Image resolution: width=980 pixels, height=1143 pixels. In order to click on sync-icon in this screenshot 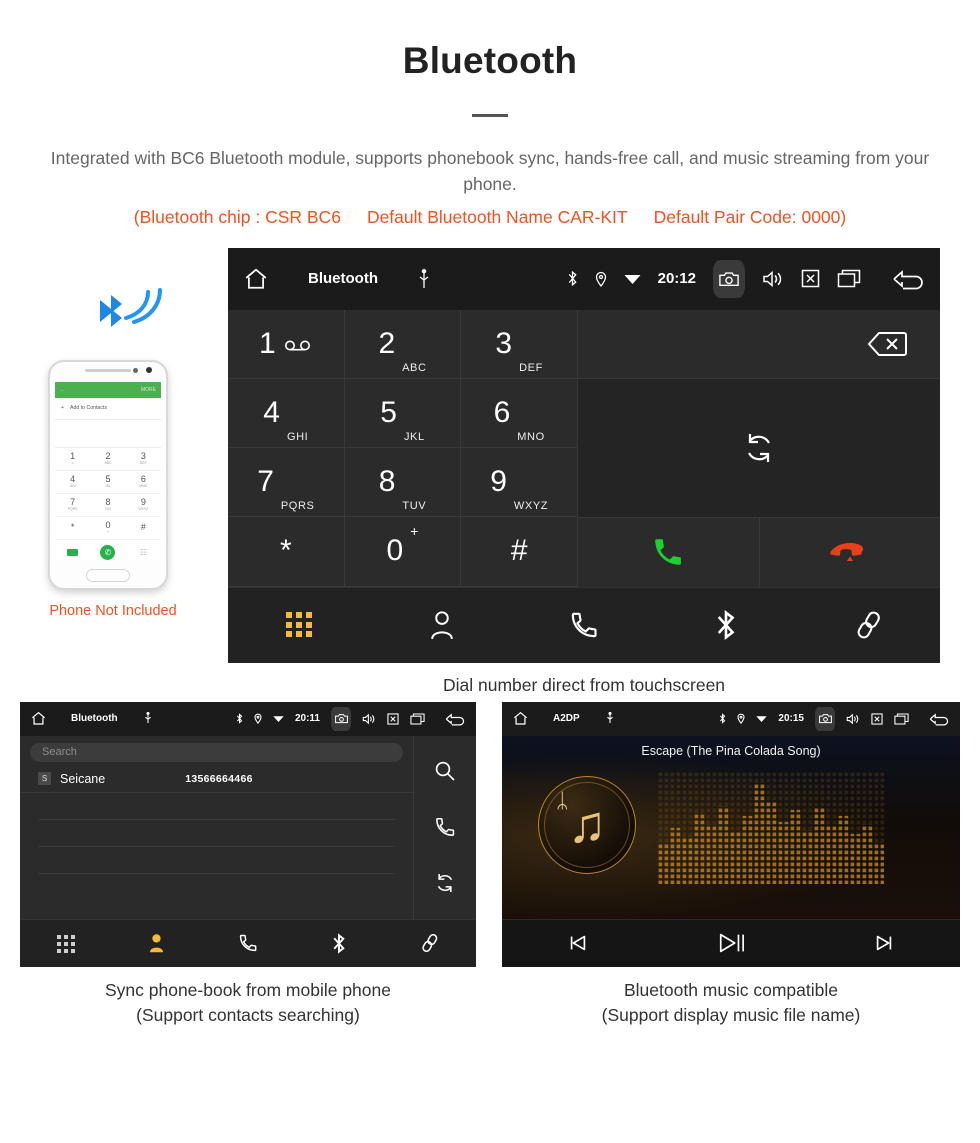, I will do `click(445, 883)`.